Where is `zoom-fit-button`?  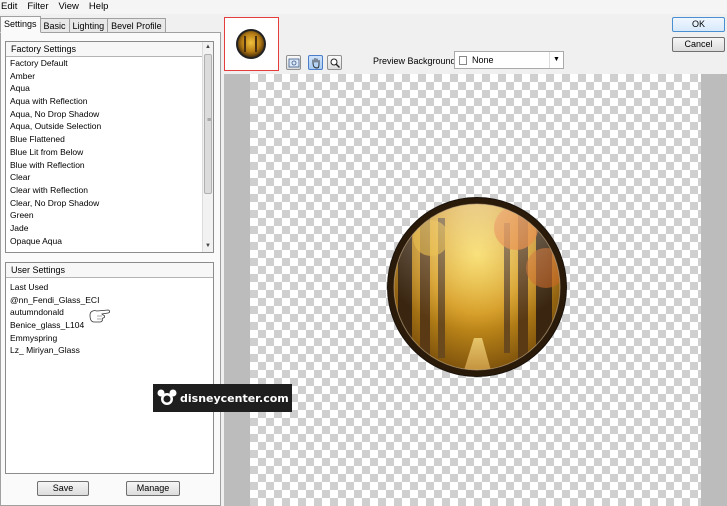 zoom-fit-button is located at coordinates (293, 62).